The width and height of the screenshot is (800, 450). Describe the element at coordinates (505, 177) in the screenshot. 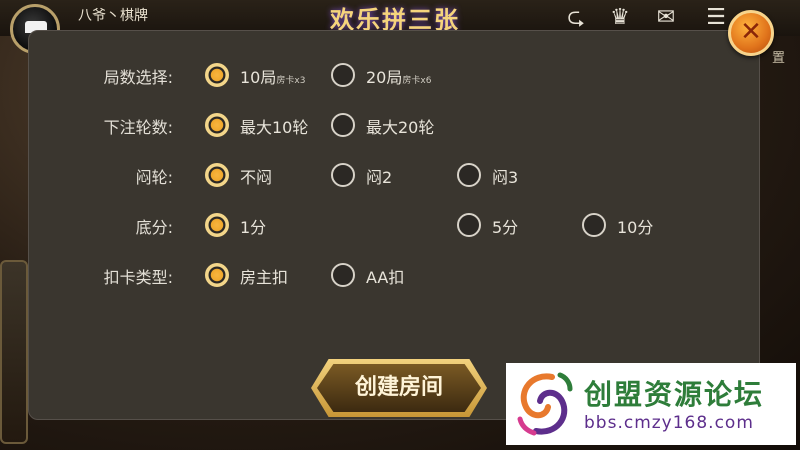

I see `option-label: 闷3` at that location.